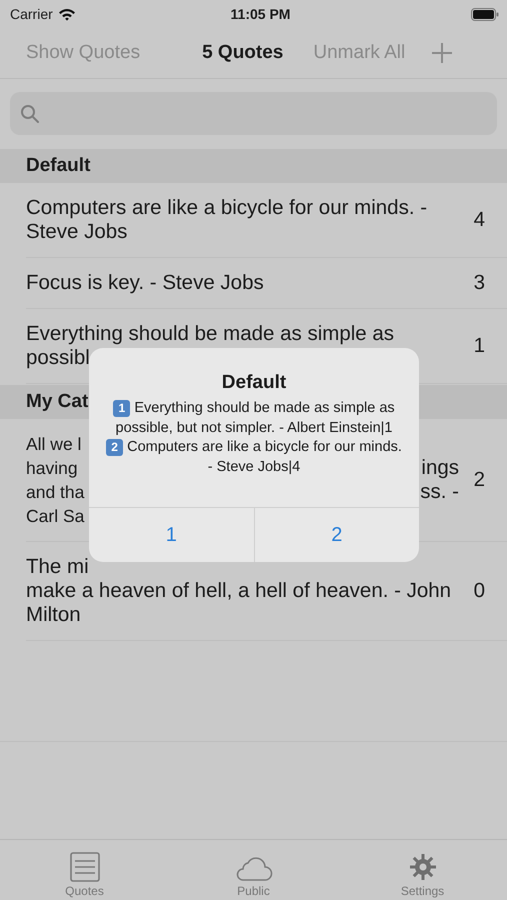 The height and width of the screenshot is (900, 507). I want to click on show-quotes-button: Show Quotes, so click(83, 53).